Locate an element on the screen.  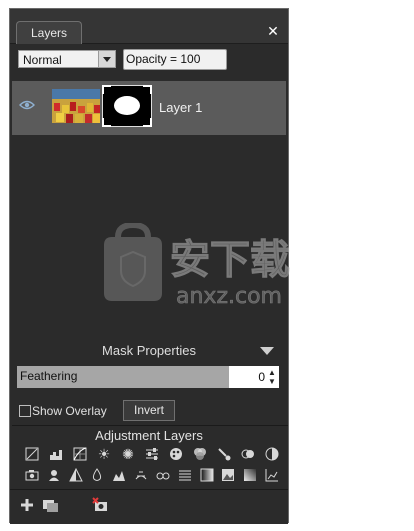
drop-icon is located at coordinates (97, 475).